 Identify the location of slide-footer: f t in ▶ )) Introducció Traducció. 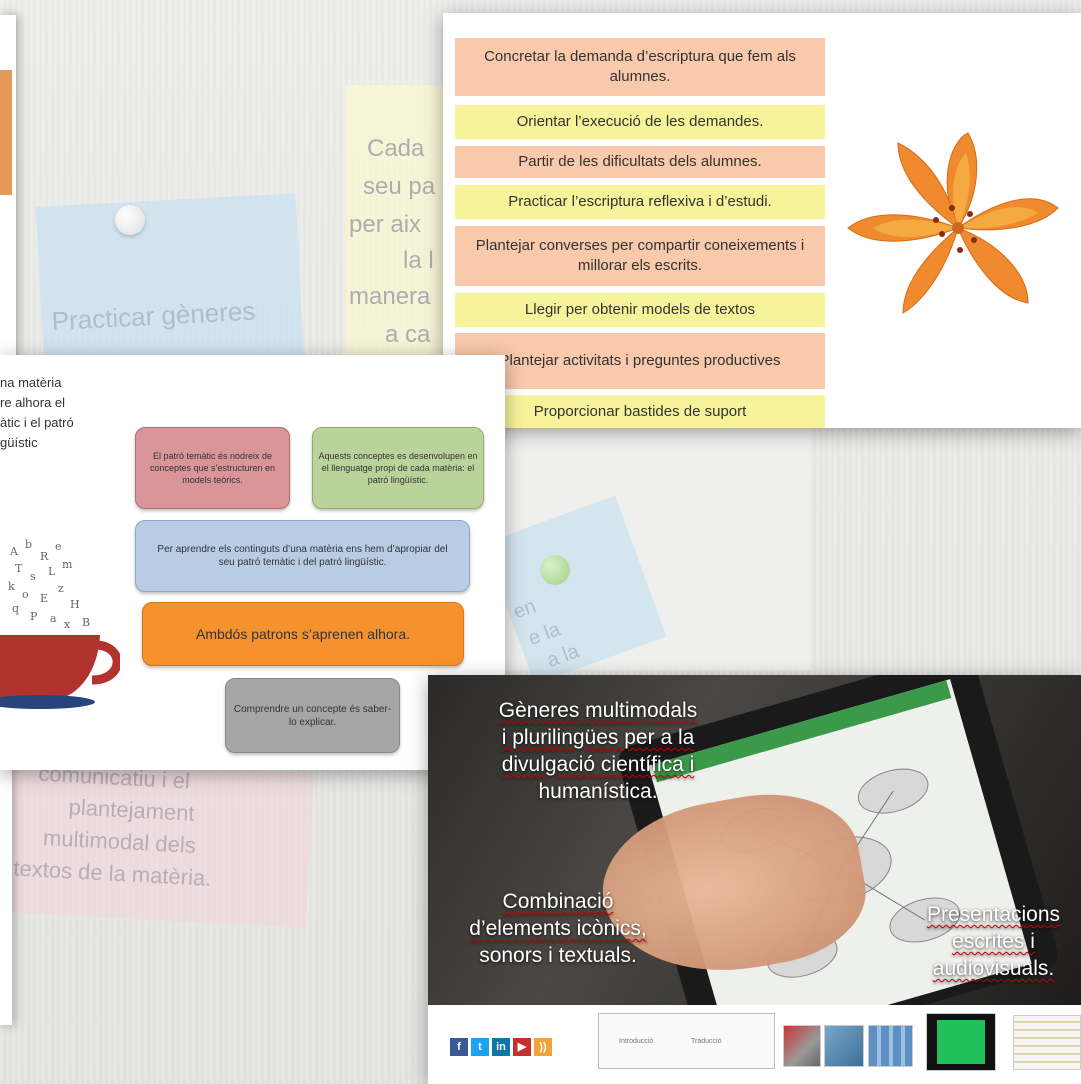
(754, 1044).